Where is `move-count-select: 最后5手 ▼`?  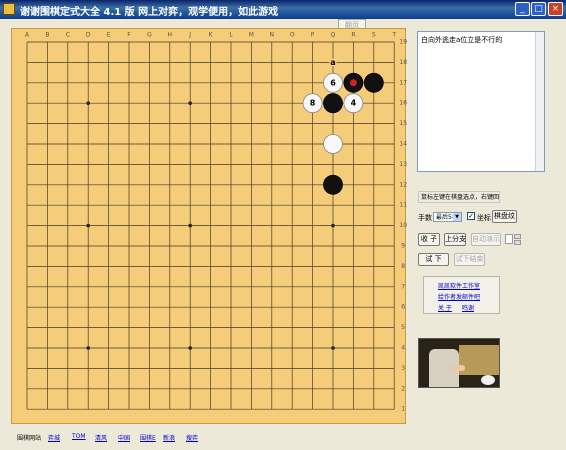
move-count-select: 最后5手 ▼ is located at coordinates (447, 217).